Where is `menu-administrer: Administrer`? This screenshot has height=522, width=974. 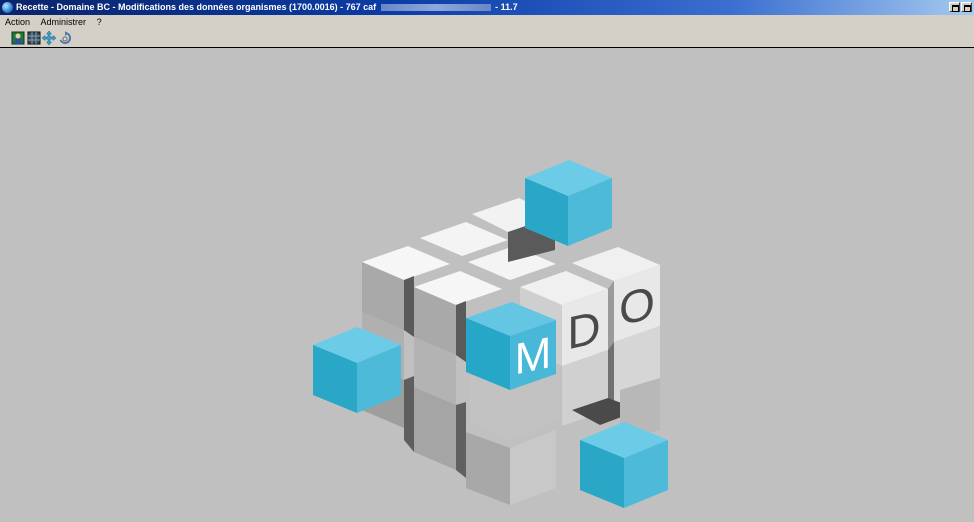 menu-administrer: Administrer is located at coordinates (64, 22).